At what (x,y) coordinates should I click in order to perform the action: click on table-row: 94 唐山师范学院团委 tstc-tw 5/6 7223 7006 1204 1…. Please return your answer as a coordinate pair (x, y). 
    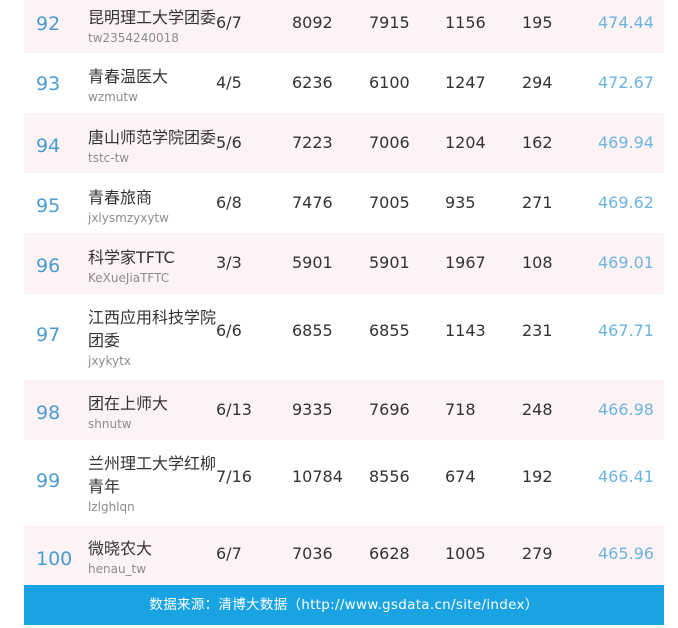
    Looking at the image, I should click on (344, 143).